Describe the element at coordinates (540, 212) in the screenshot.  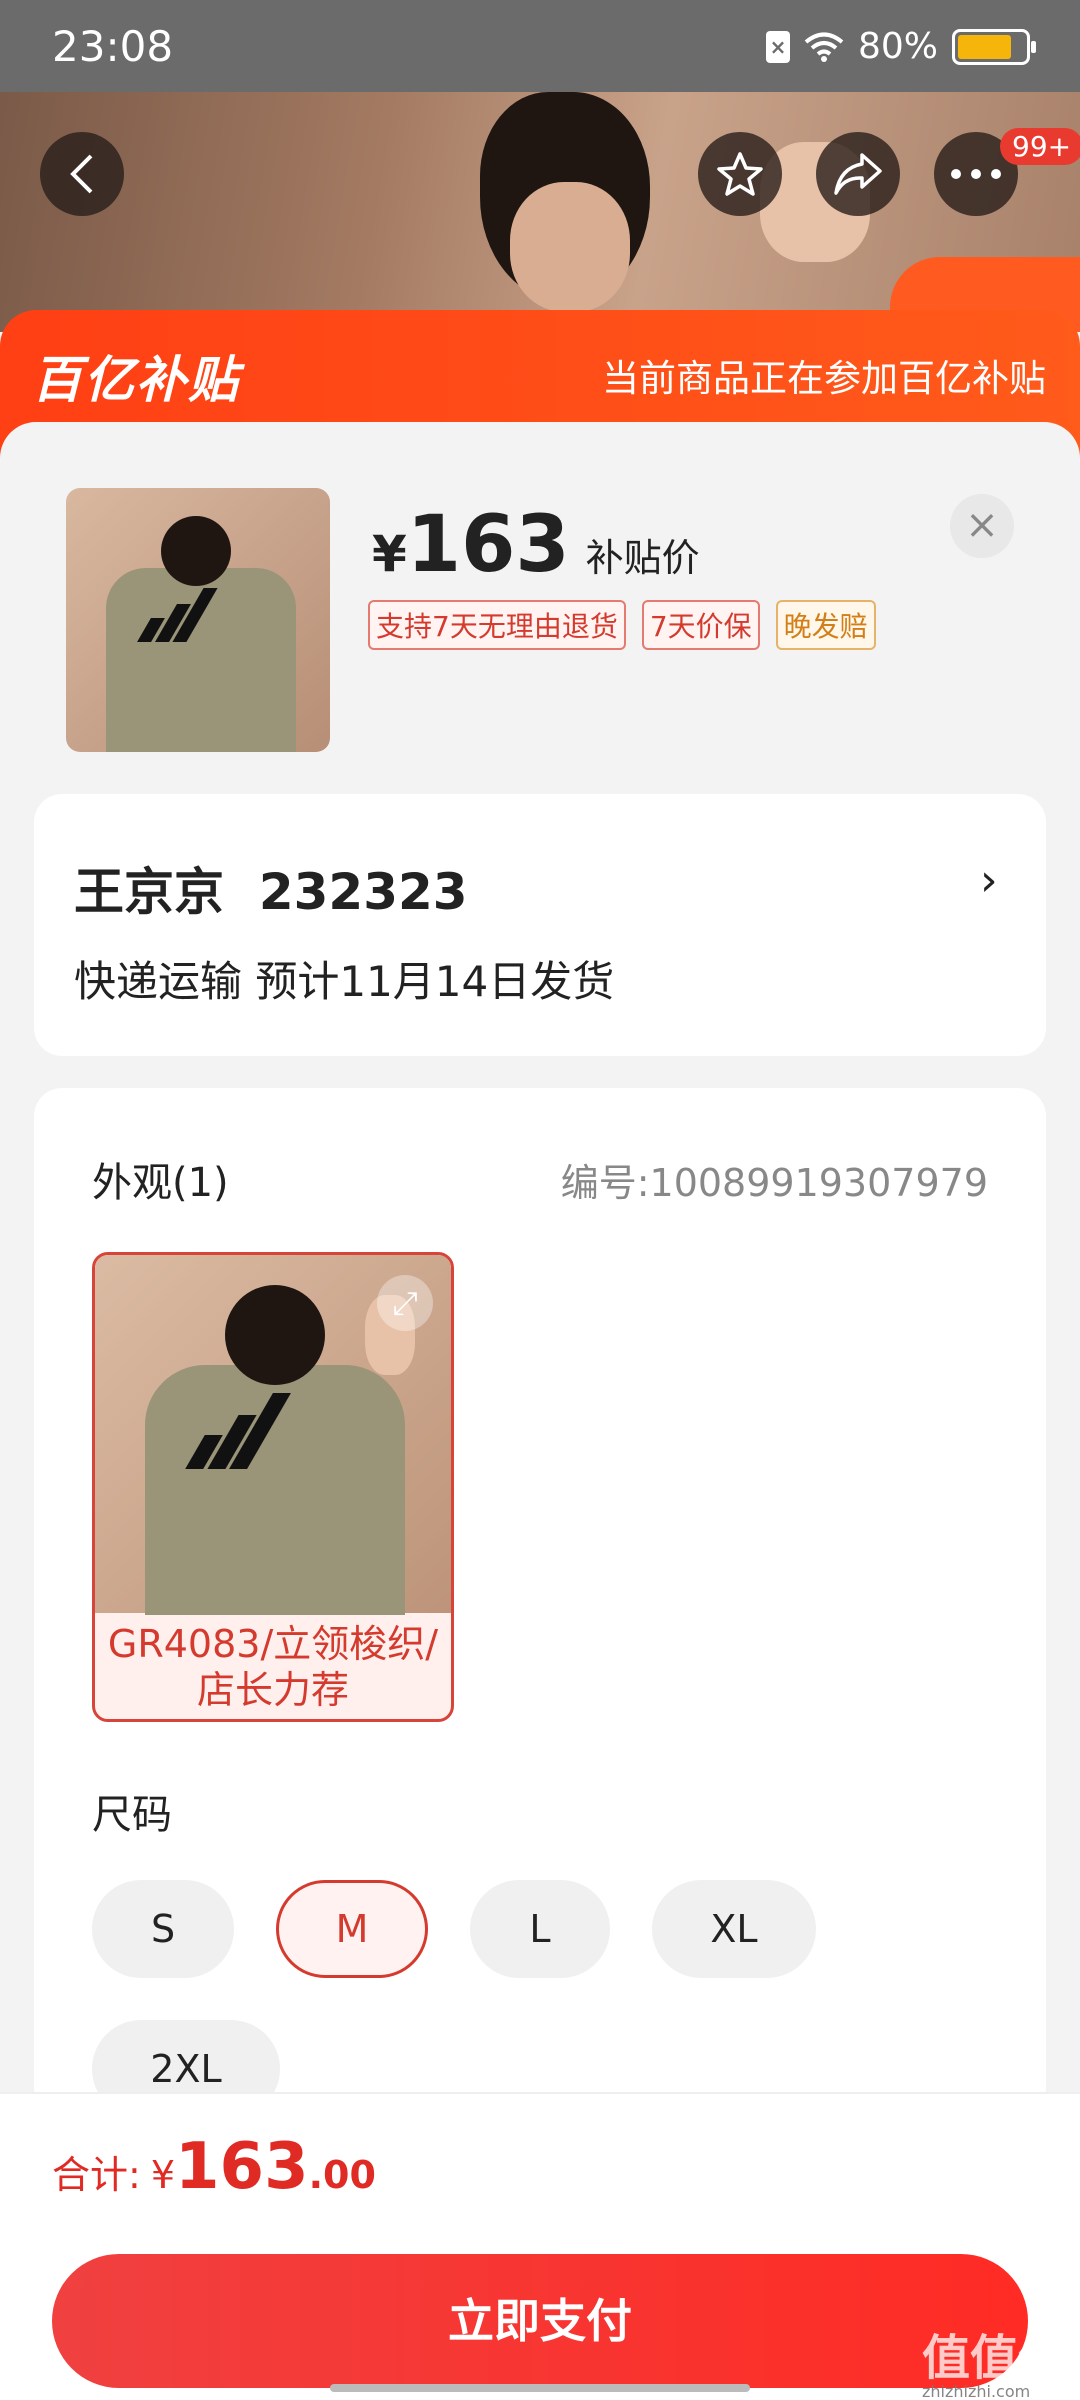
I see `product-hero-image` at that location.